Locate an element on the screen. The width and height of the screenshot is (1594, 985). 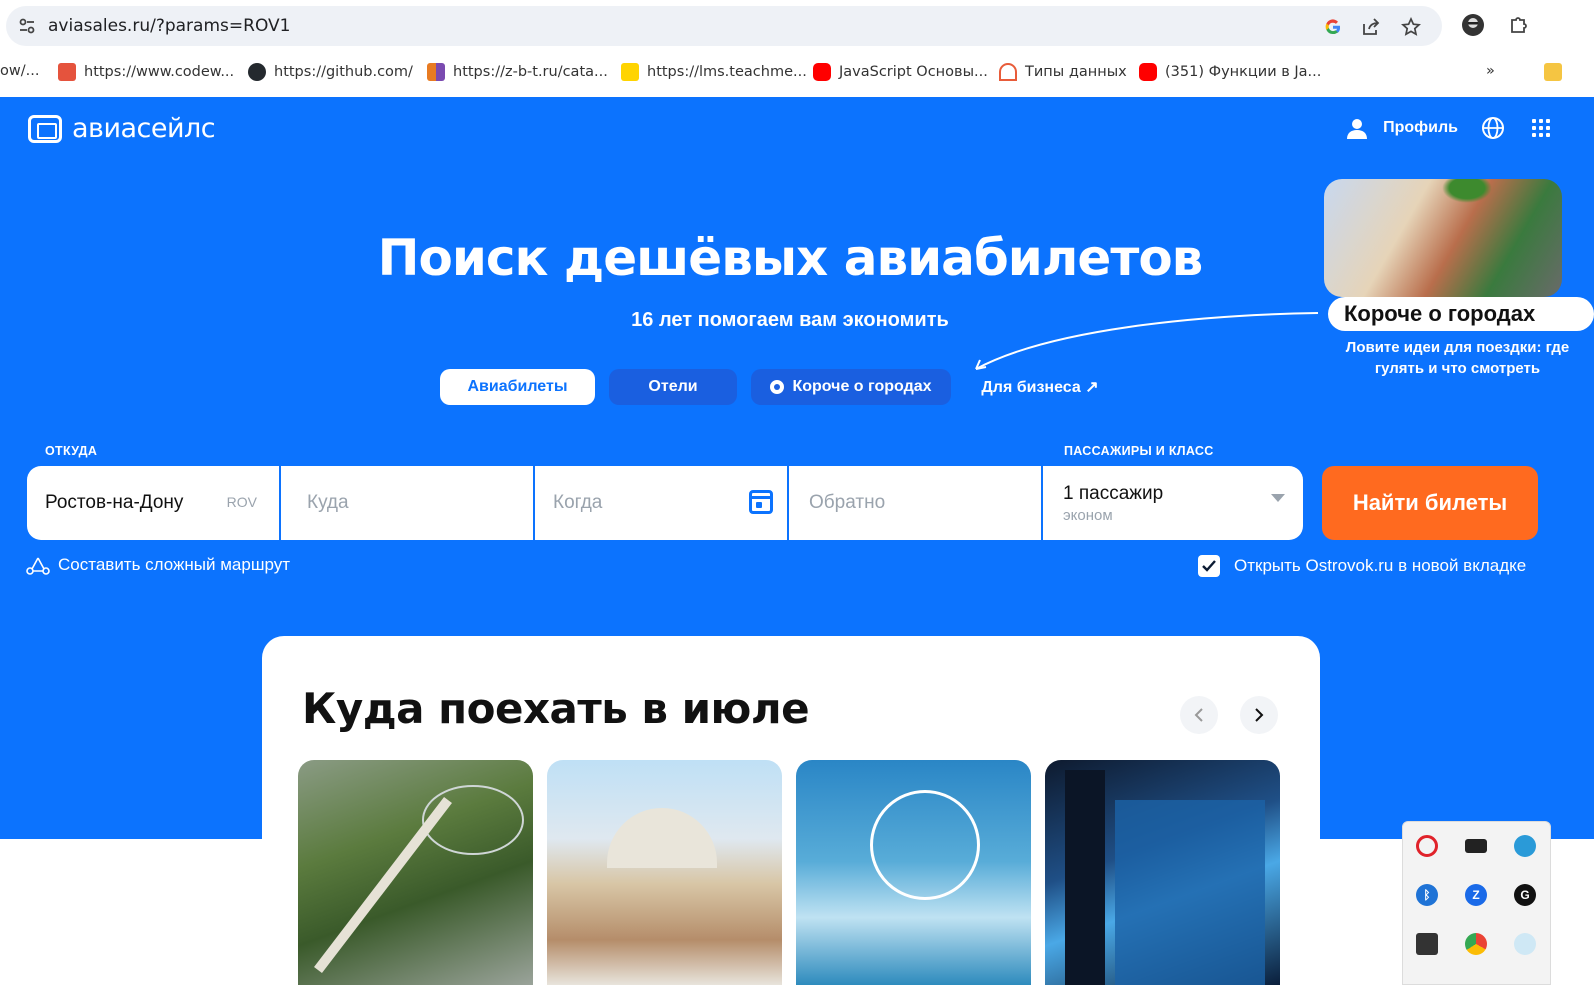
complex-route-label: Составить сложный маршрут is located at coordinates (174, 564).